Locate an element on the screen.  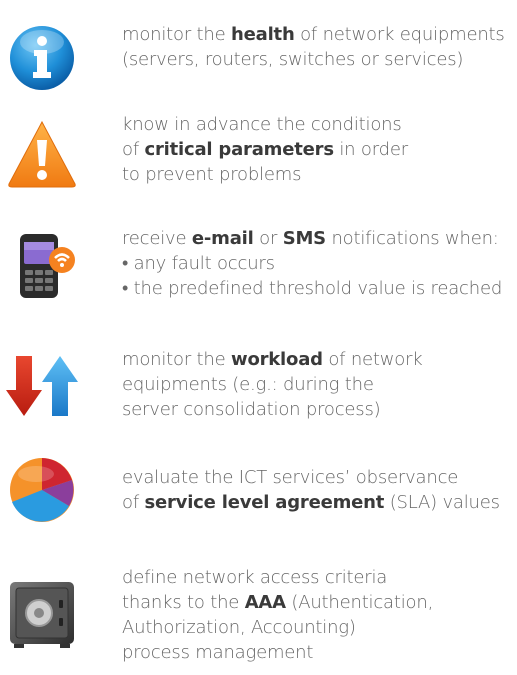
text-line: Authorization, Accounting) is located at coordinates (318, 627).